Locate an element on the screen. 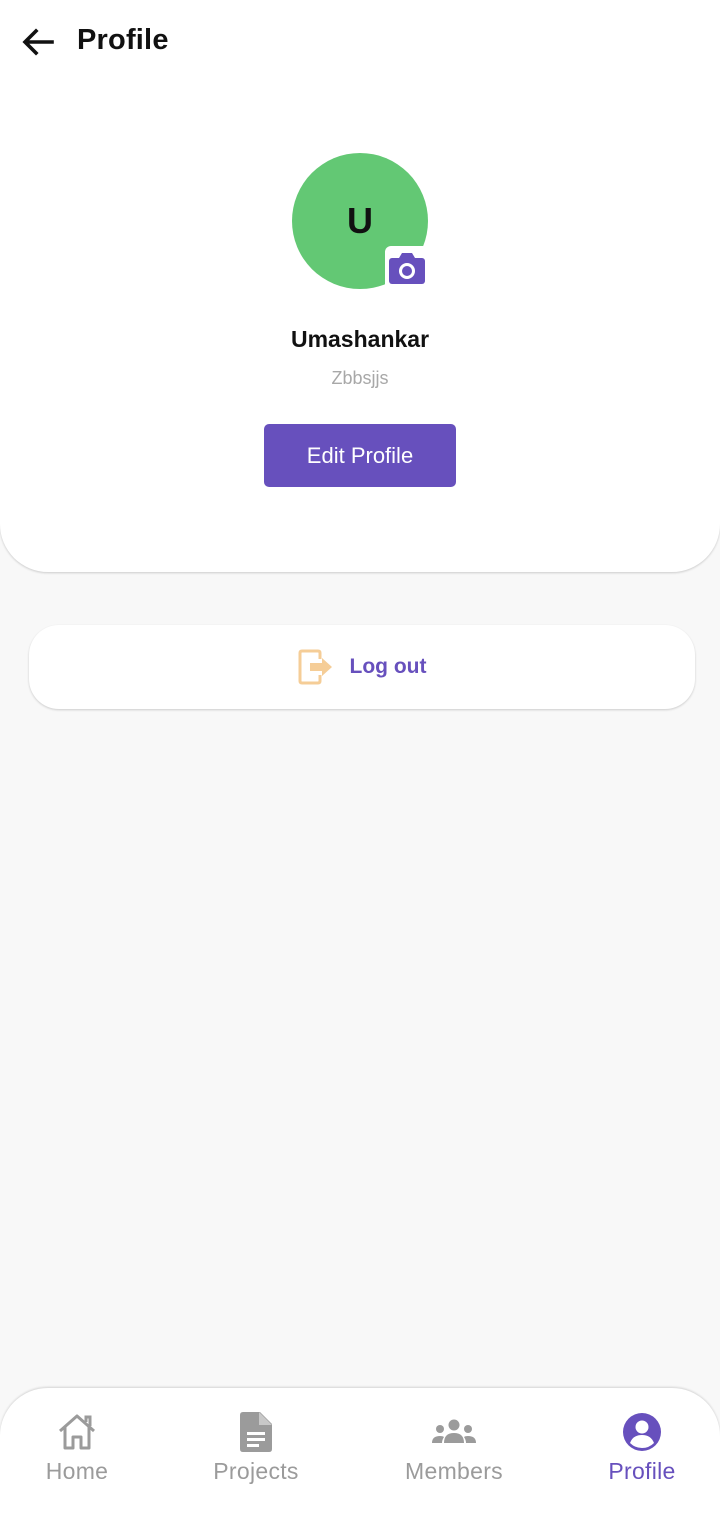 The image size is (720, 1526). nav-item-members: Members is located at coordinates (454, 1460).